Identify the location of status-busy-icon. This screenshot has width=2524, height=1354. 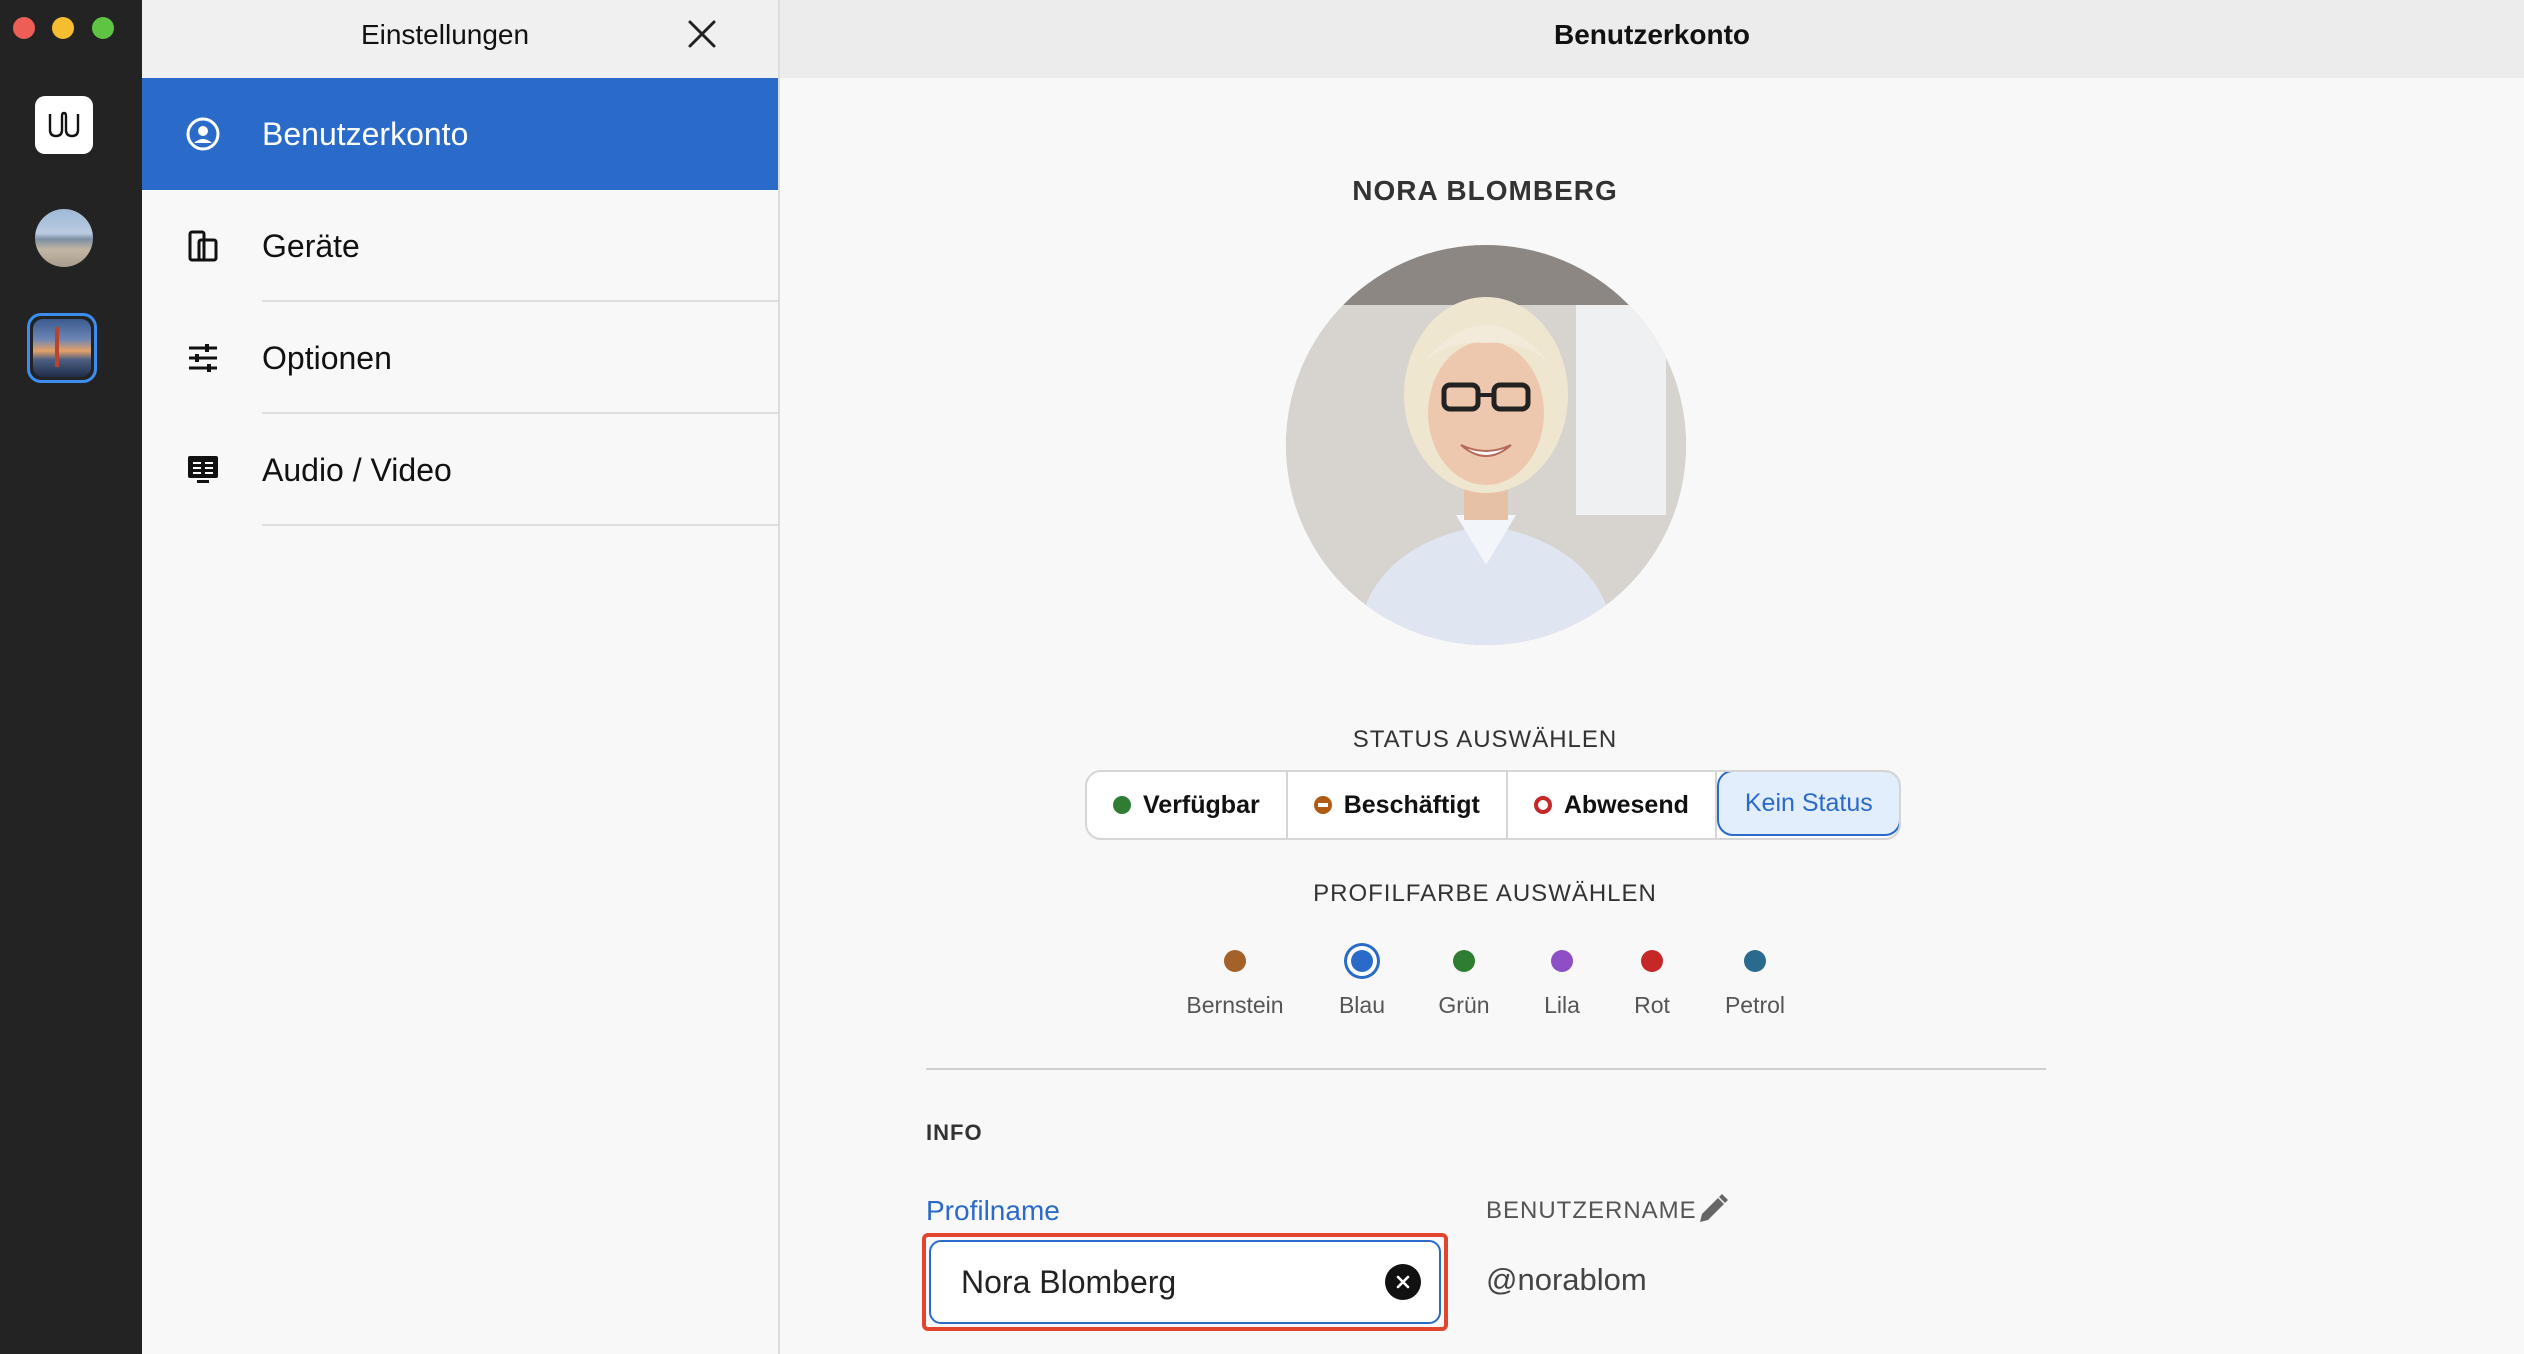
(1322, 805).